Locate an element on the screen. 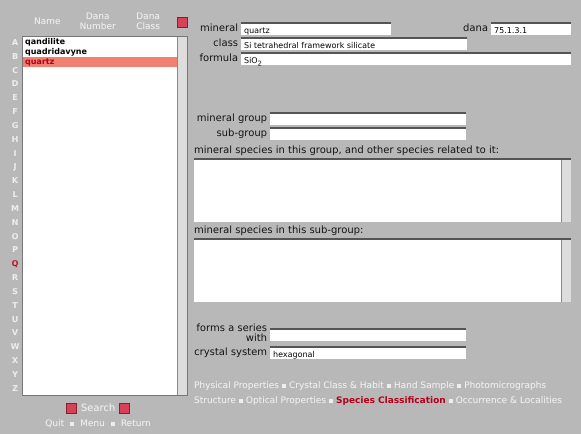  mineral-group-field is located at coordinates (368, 118).